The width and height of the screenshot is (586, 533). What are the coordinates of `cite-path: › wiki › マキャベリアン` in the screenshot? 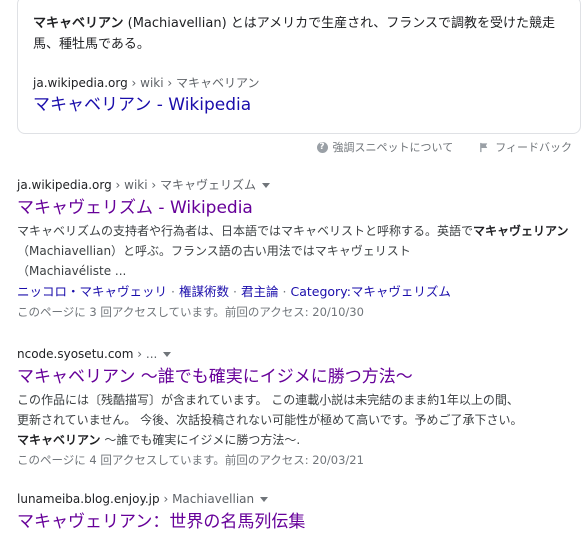 It's located at (193, 83).